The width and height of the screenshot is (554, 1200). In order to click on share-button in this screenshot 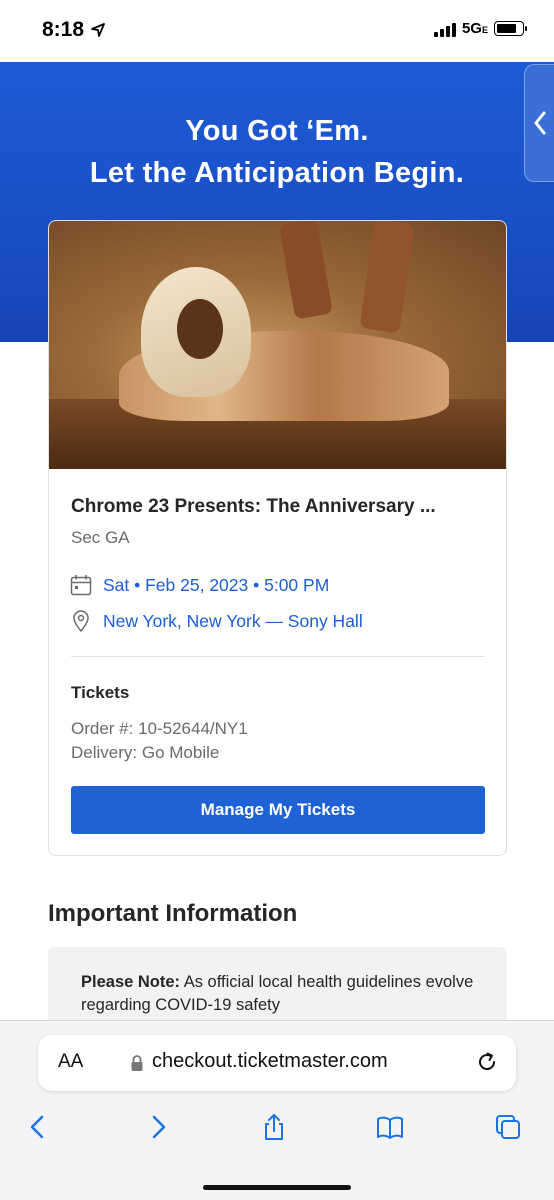, I will do `click(274, 1127)`.